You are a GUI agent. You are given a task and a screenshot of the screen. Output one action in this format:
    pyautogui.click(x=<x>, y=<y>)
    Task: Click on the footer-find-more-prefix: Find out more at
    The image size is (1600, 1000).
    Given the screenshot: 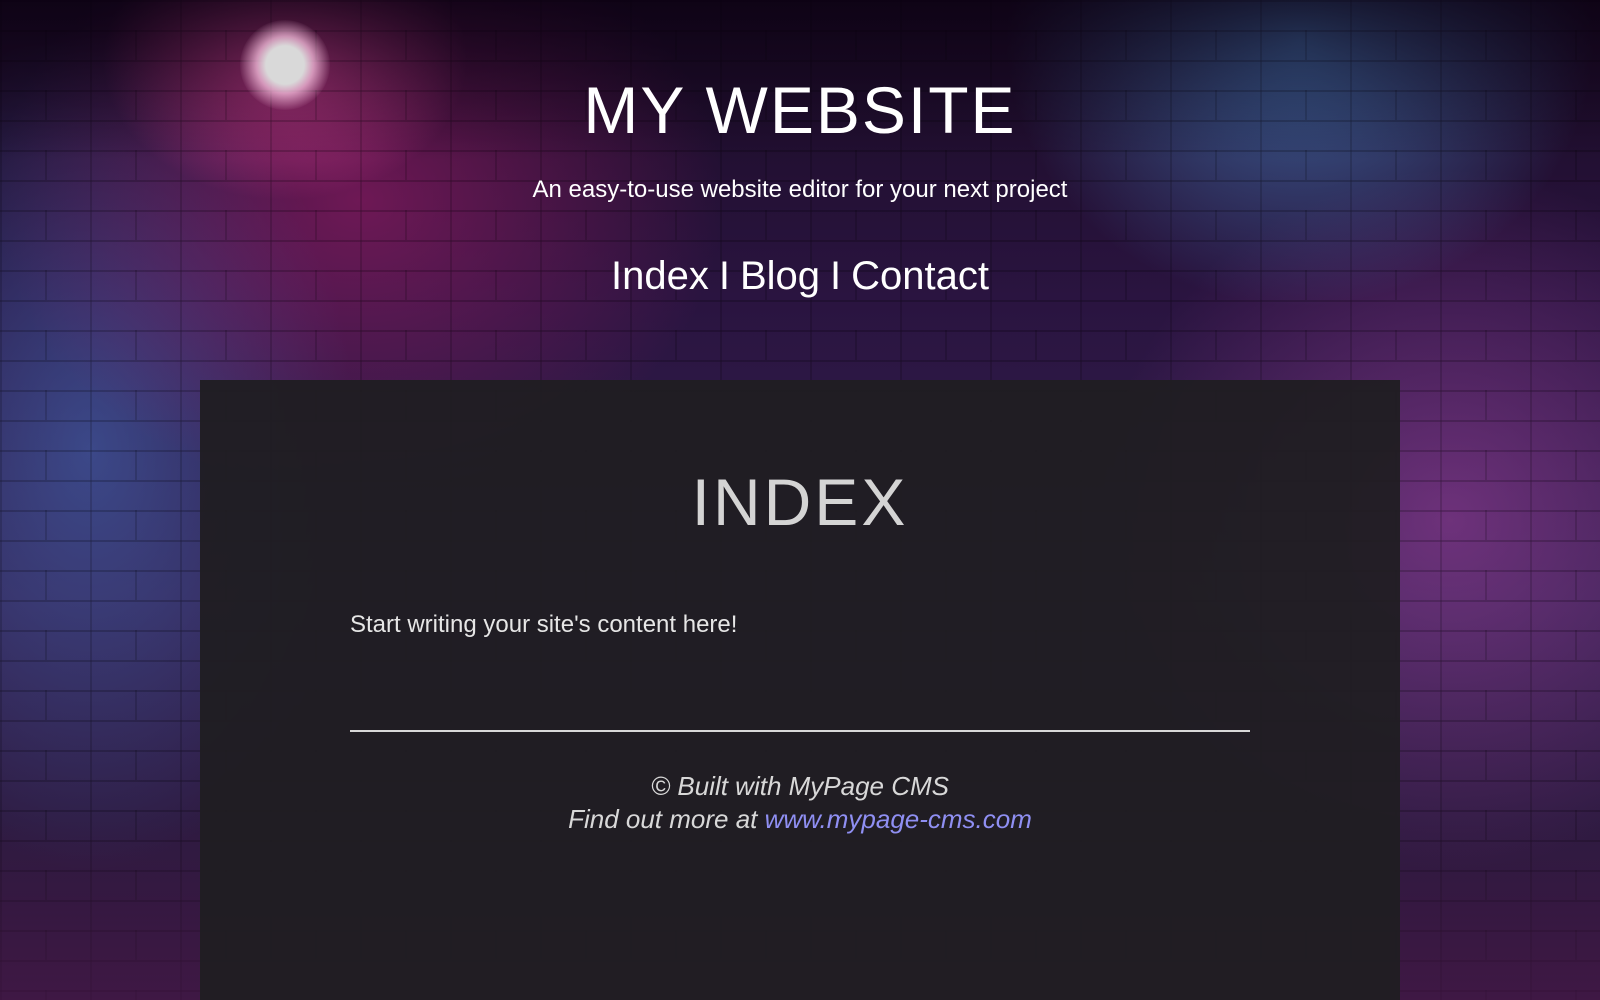 What is the action you would take?
    pyautogui.click(x=663, y=819)
    